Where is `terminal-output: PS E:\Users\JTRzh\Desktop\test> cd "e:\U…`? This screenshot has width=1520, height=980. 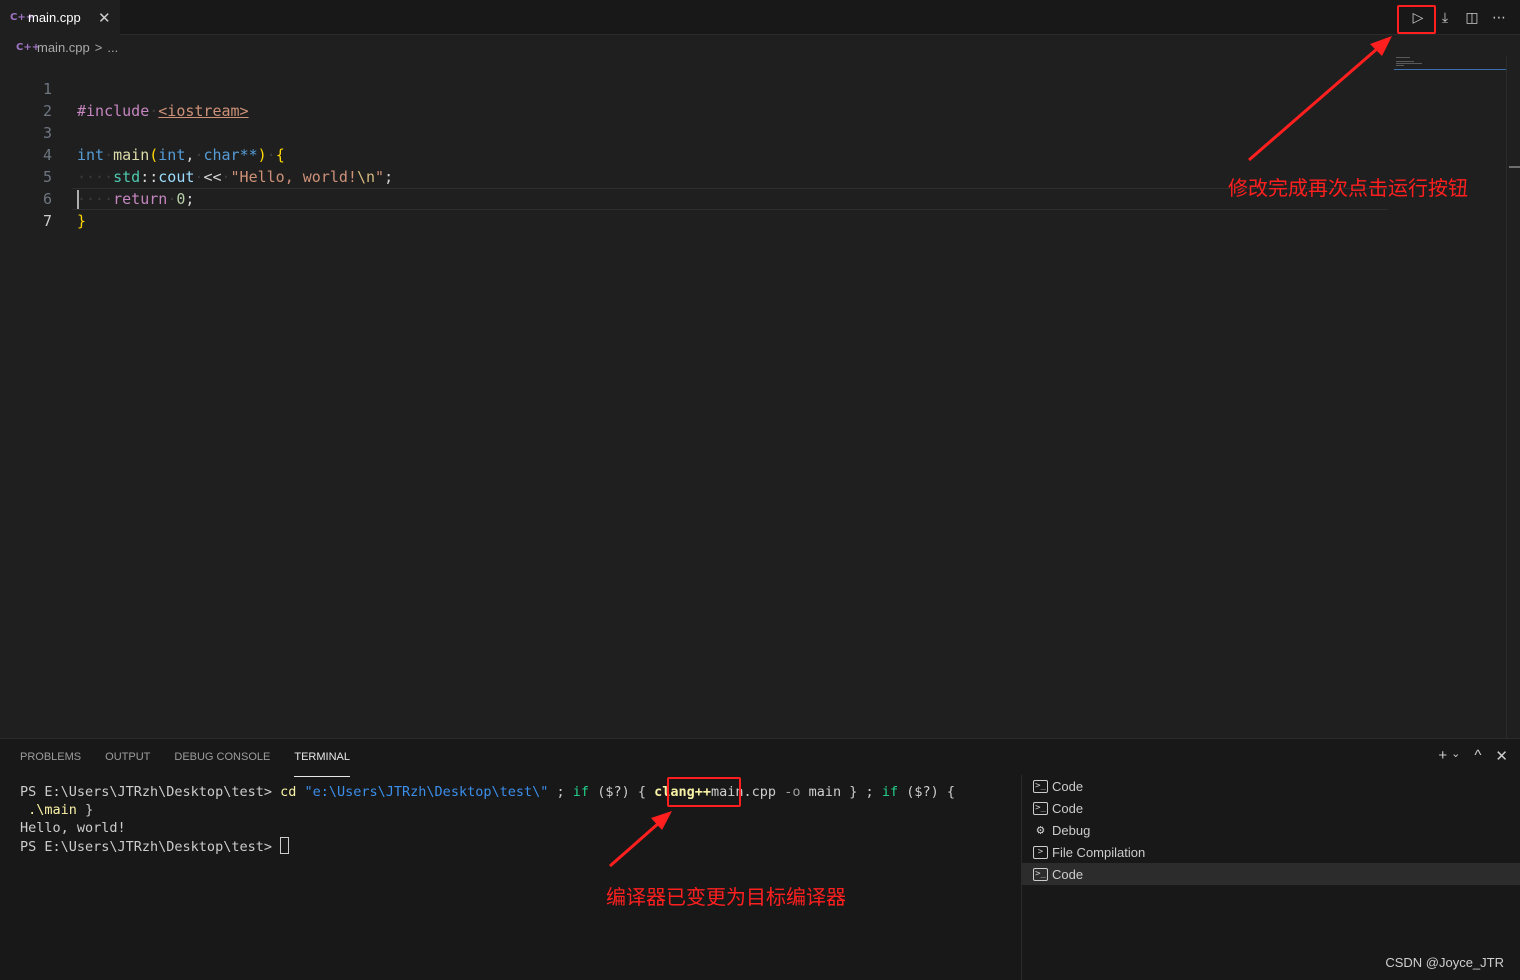 terminal-output: PS E:\Users\JTRzh\Desktop\test> cd "e:\U… is located at coordinates (517, 819).